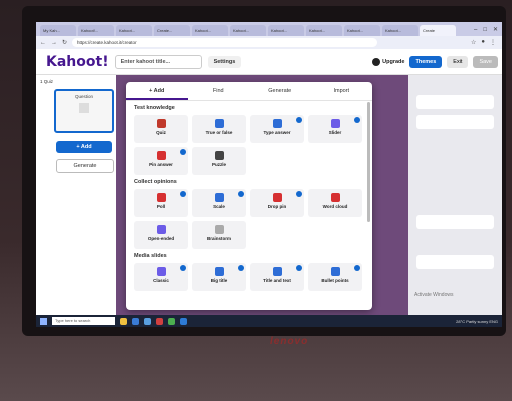  What do you see at coordinates (83, 321) in the screenshot?
I see `taskbar-search: Type here to search` at bounding box center [83, 321].